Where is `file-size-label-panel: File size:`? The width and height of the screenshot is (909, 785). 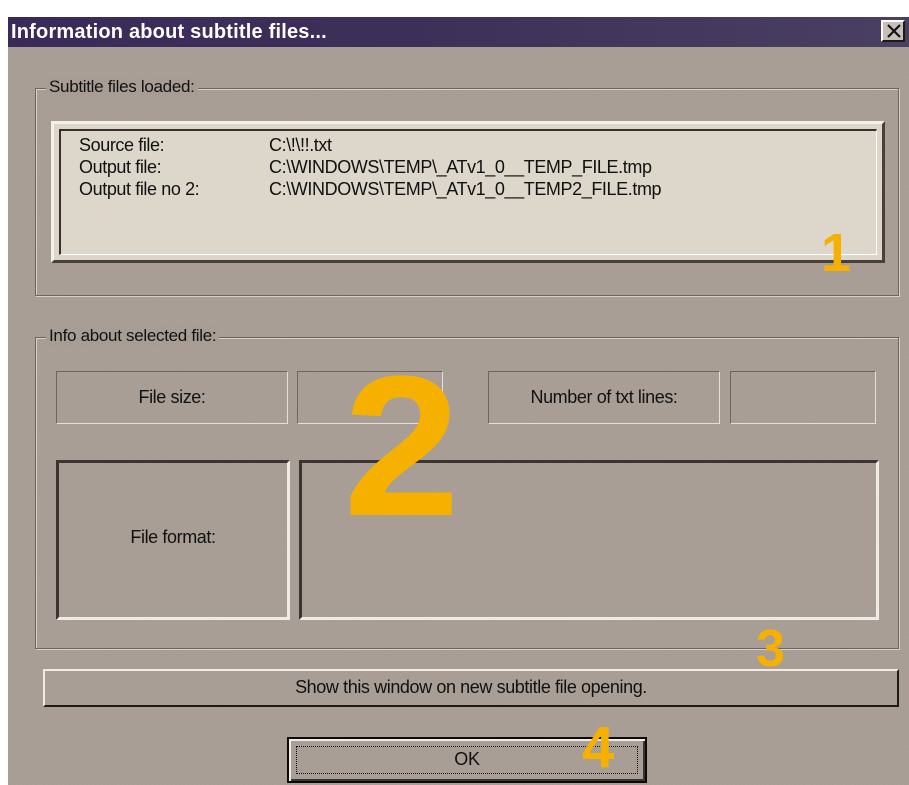
file-size-label-panel: File size: is located at coordinates (172, 397).